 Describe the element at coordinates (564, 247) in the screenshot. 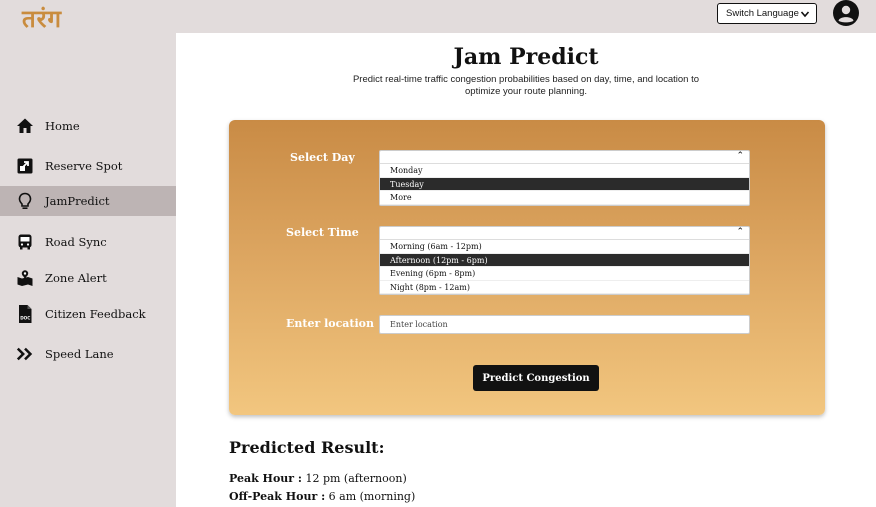

I see `time-option-morning: Morning (6am - 12pm)` at that location.